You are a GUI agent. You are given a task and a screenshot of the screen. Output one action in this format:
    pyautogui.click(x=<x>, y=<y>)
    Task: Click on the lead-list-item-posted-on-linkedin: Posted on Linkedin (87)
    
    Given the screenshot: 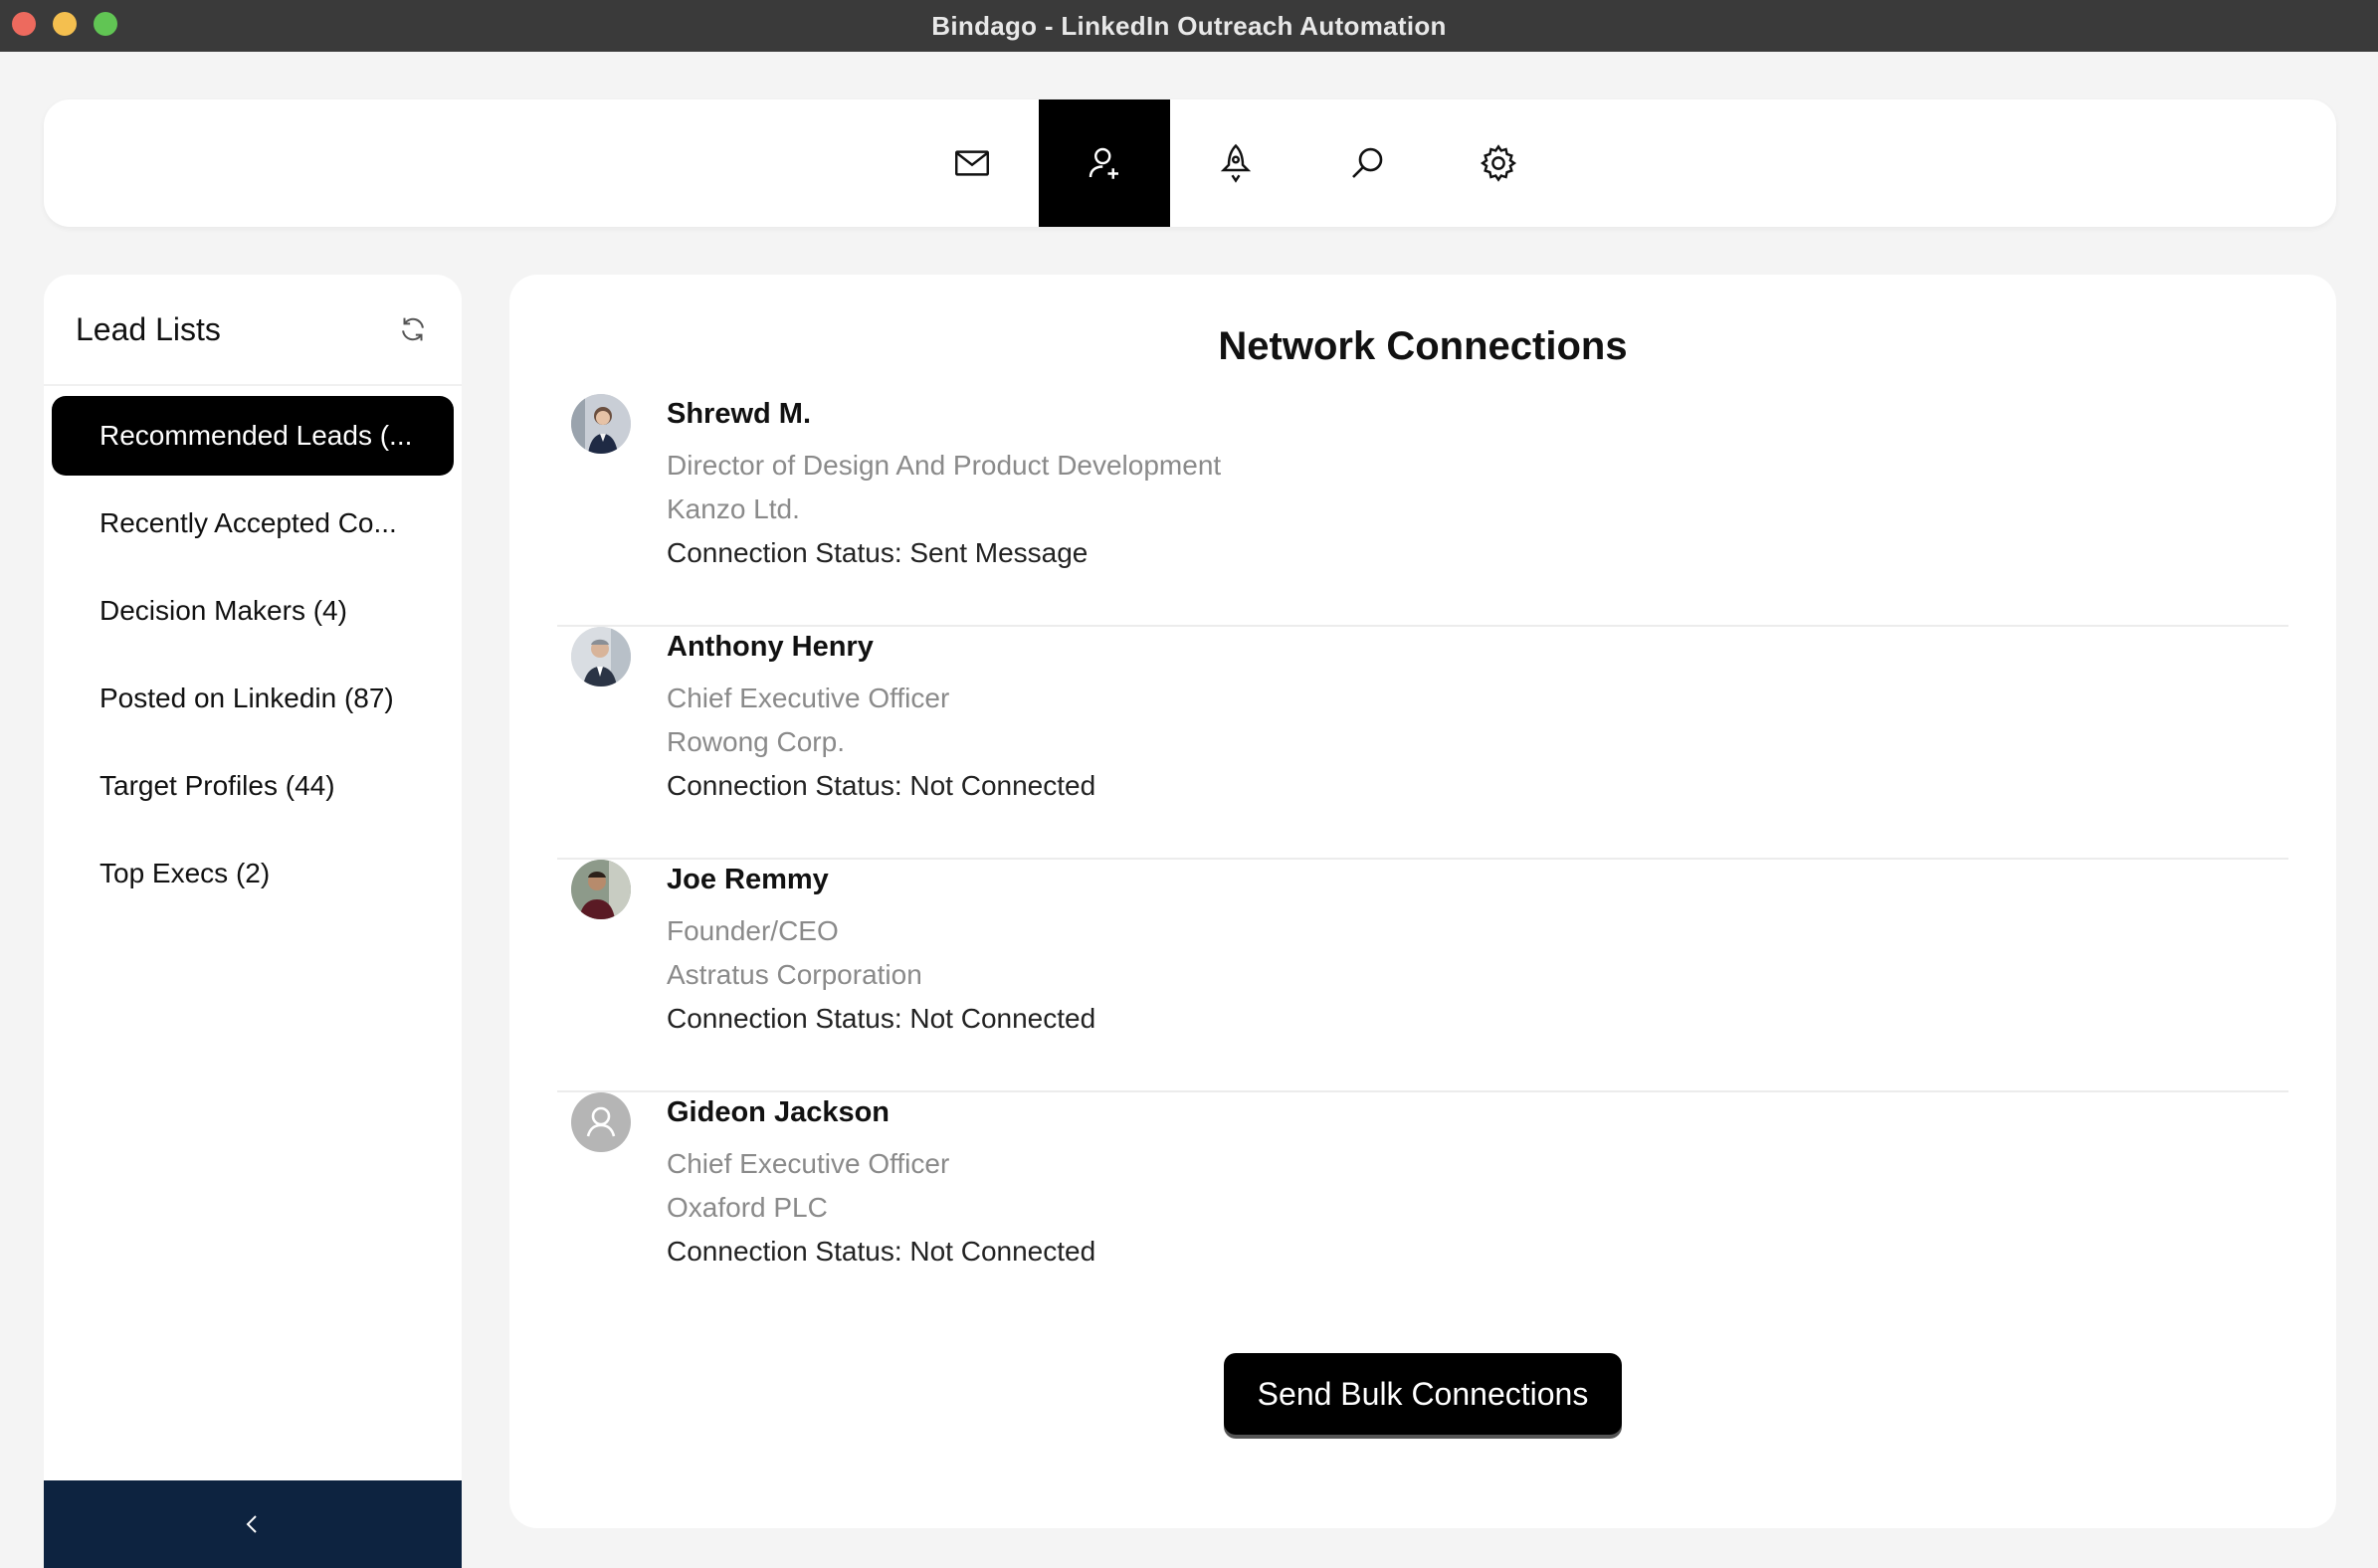 What is the action you would take?
    pyautogui.click(x=253, y=698)
    